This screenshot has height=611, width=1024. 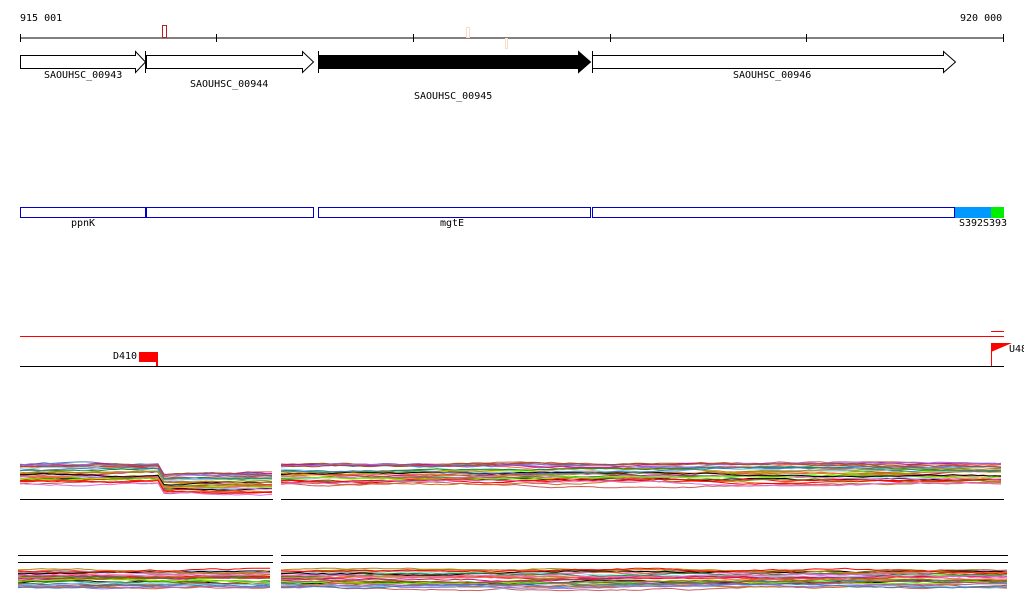 What do you see at coordinates (973, 212) in the screenshot?
I see `operon-box-s392` at bounding box center [973, 212].